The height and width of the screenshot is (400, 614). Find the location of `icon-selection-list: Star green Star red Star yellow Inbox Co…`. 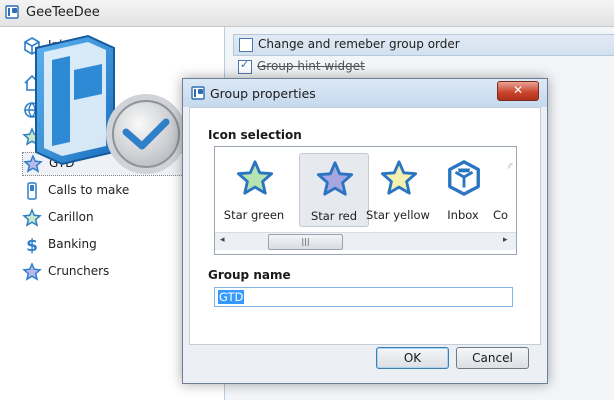

icon-selection-list: Star green Star red Star yellow Inbox Co… is located at coordinates (365, 200).